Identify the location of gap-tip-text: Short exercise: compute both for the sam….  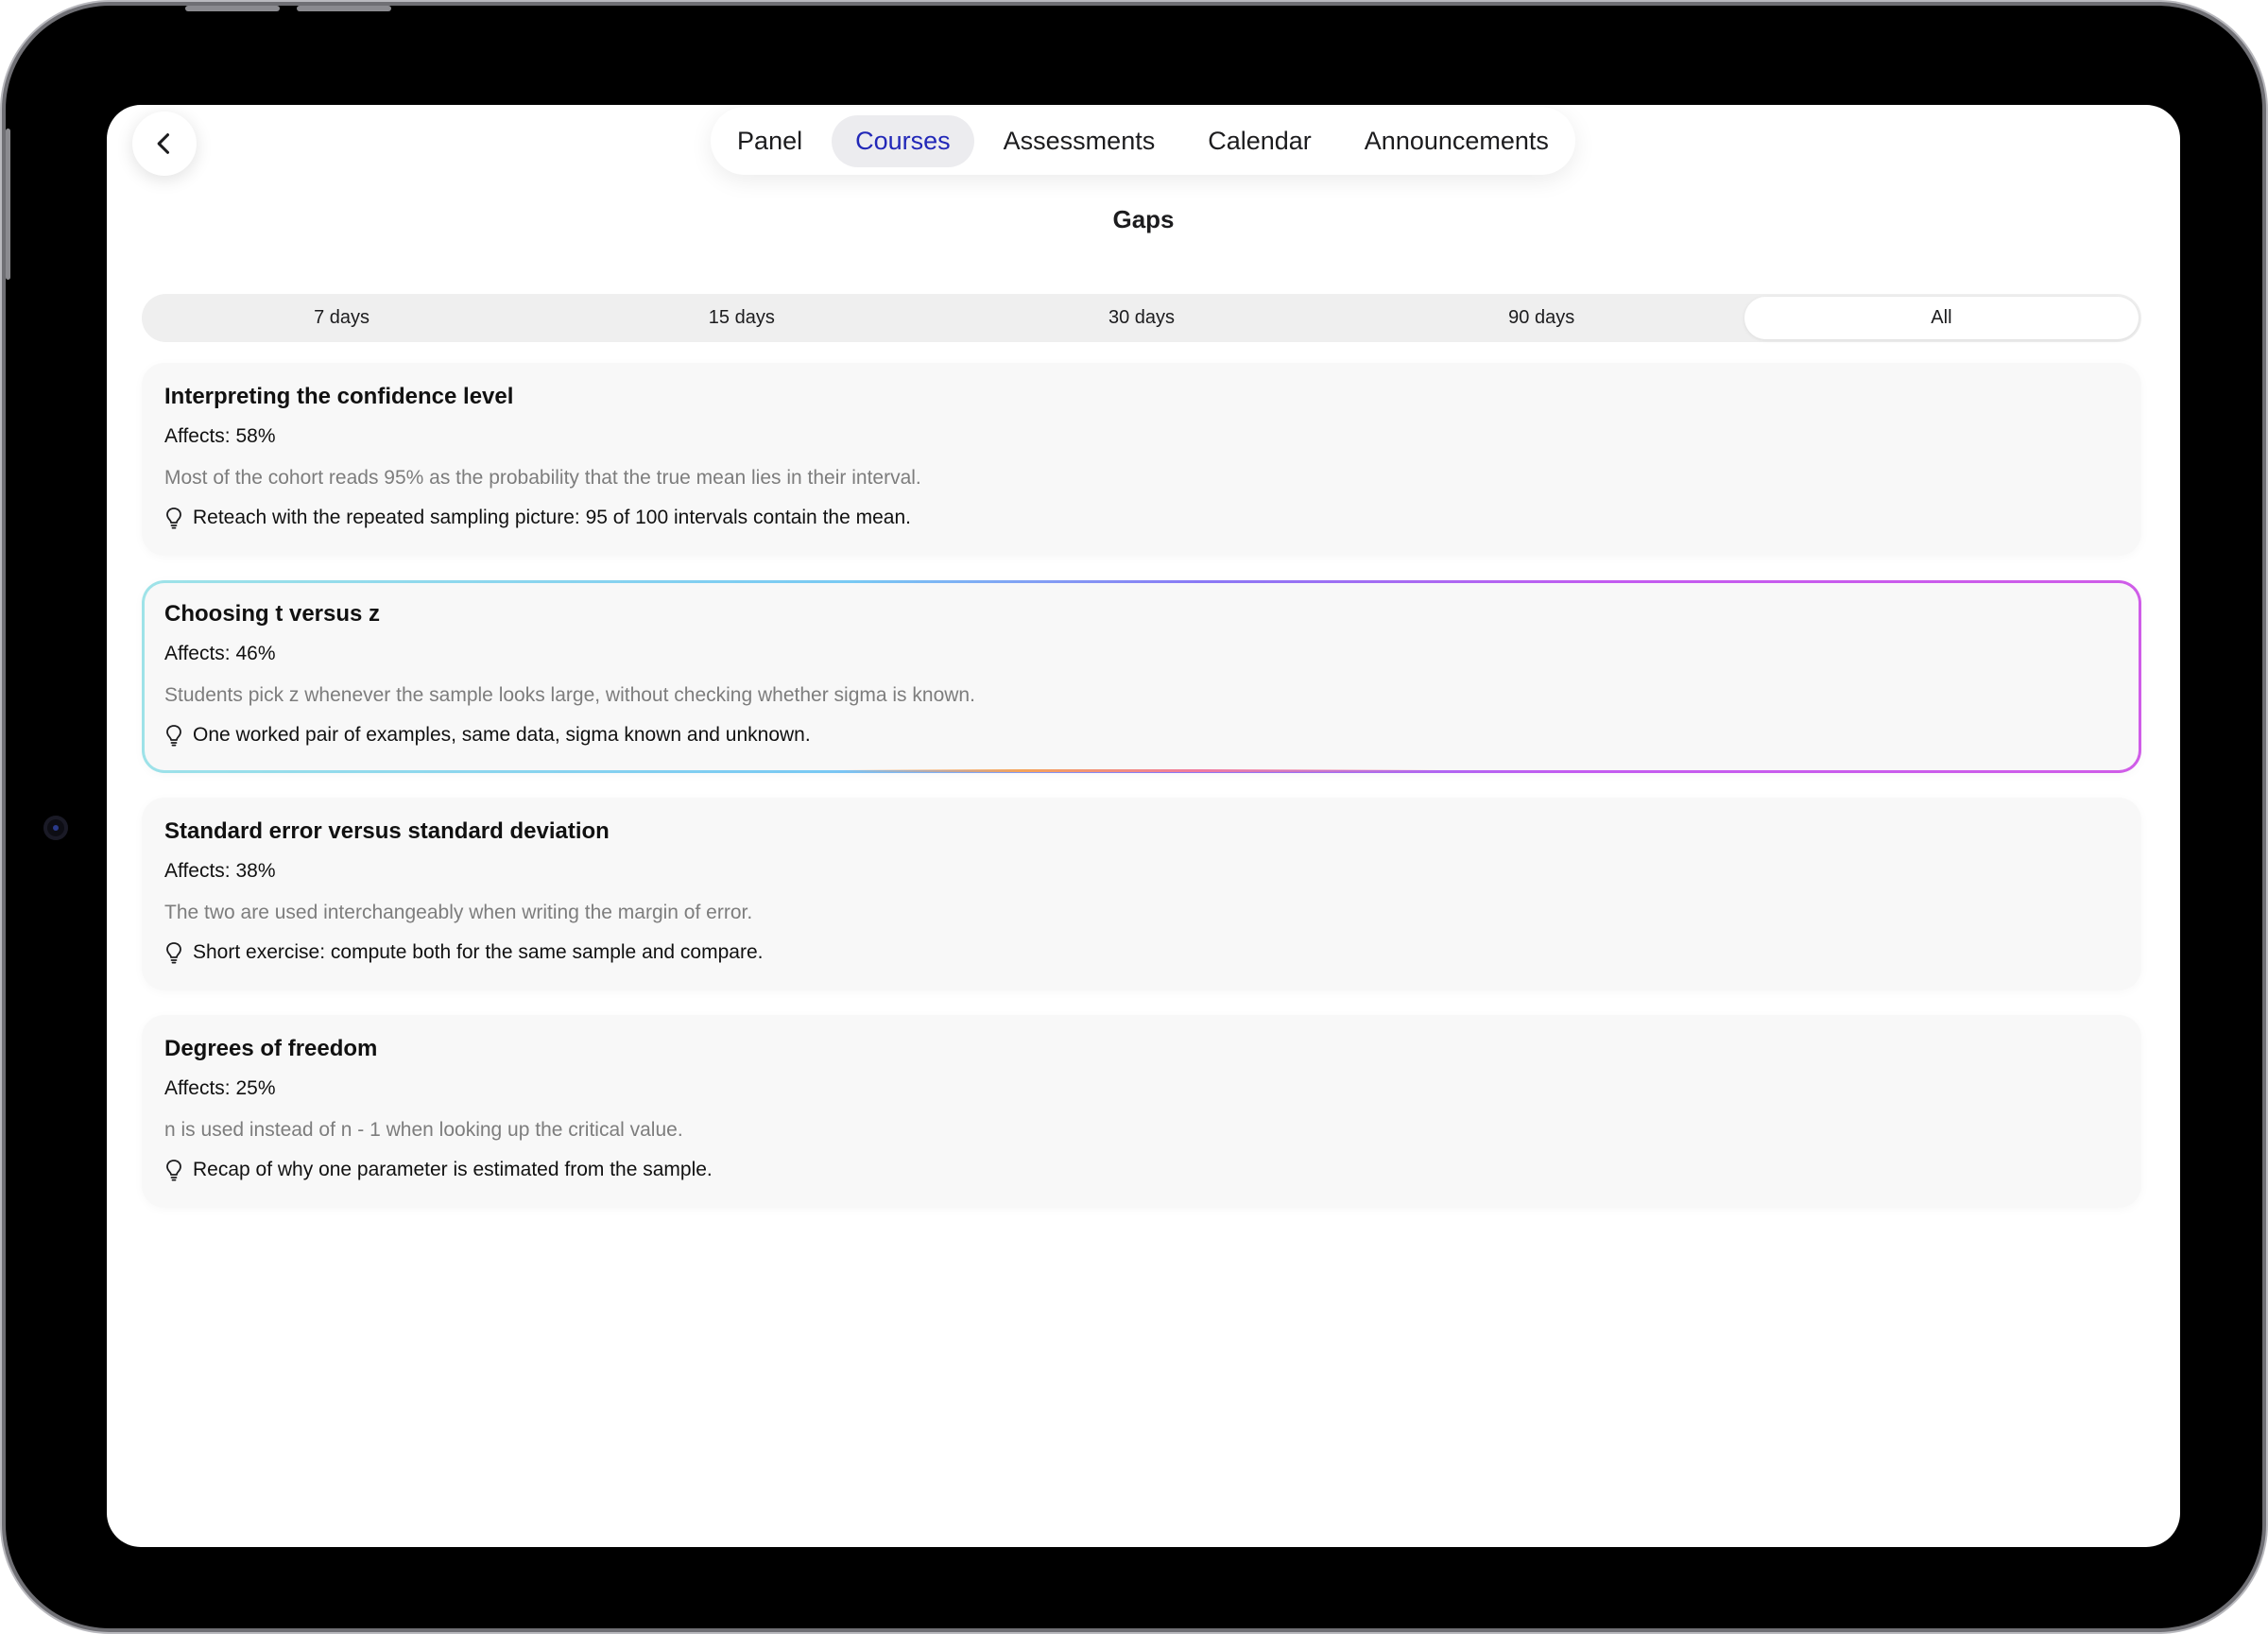
(478, 952).